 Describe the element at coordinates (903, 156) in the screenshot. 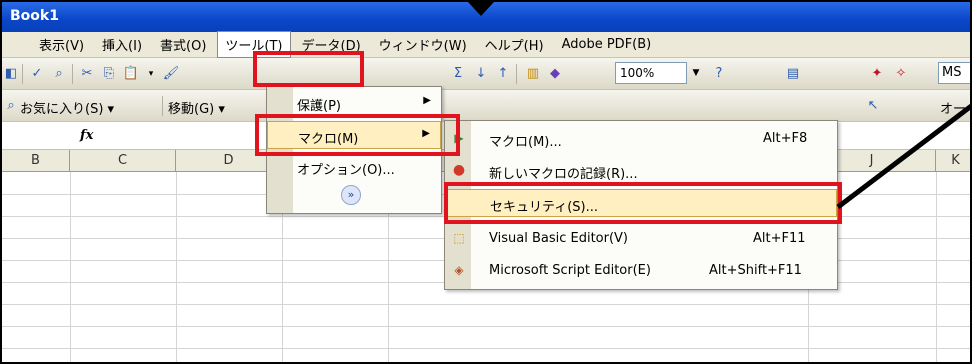

I see `pointer-line` at that location.